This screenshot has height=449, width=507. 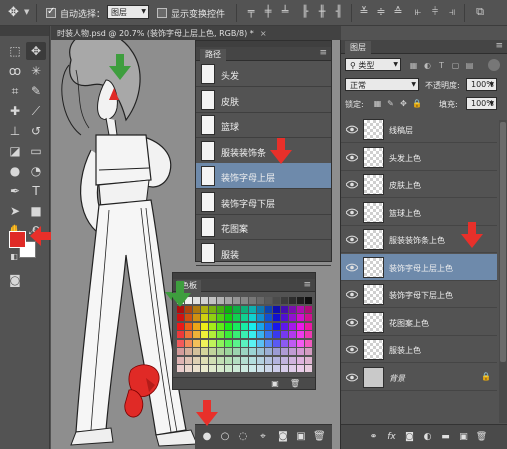 I want to click on distribute-left-icon: ⫦, so click(x=418, y=12).